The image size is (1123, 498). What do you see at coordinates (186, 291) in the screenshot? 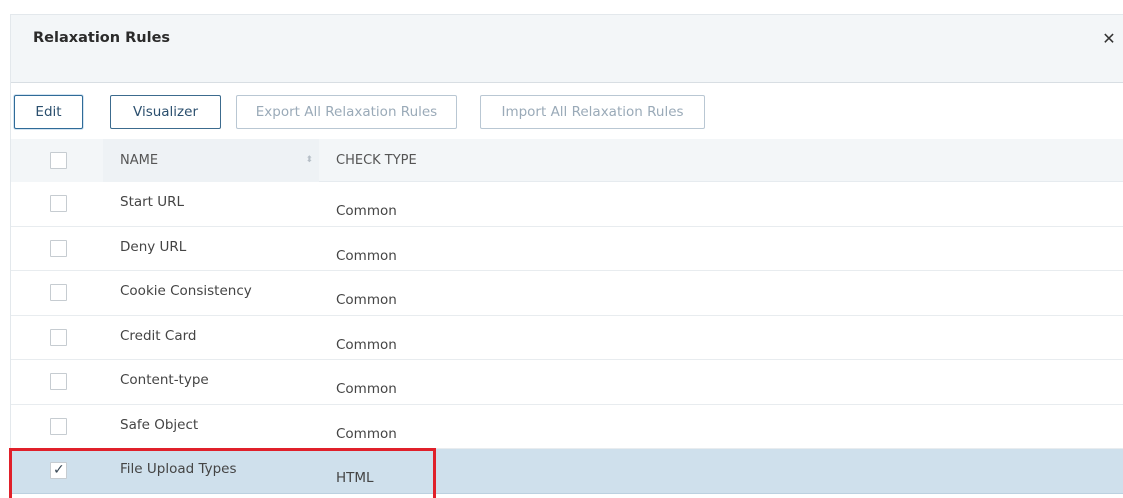
I see `rule-name: Cookie Consistency` at bounding box center [186, 291].